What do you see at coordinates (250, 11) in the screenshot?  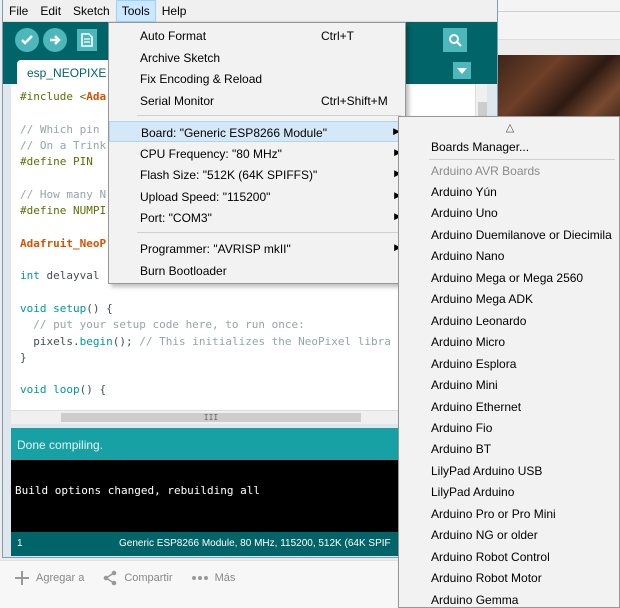 I see `menubar: File Edit Sketch Tools Help` at bounding box center [250, 11].